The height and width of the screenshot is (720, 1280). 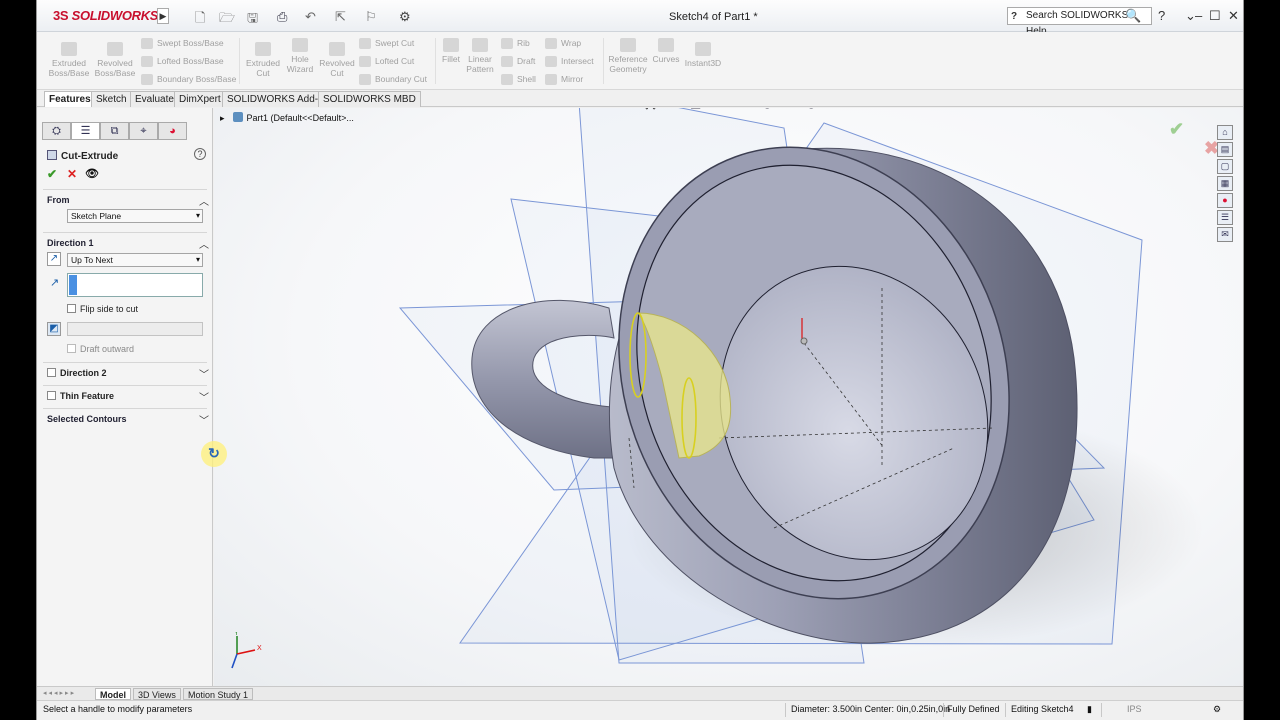 What do you see at coordinates (1134, 709) in the screenshot?
I see `units-selector: IPS` at bounding box center [1134, 709].